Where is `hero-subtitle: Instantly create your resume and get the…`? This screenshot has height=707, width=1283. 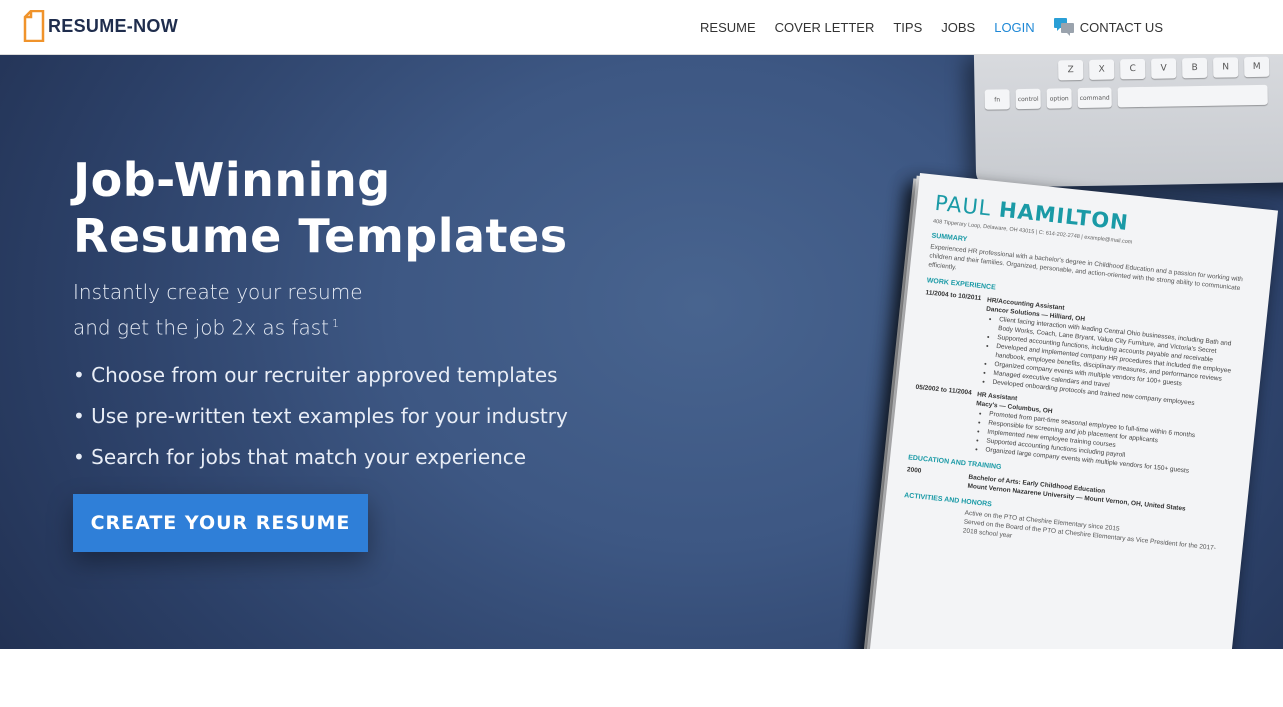 hero-subtitle: Instantly create your resume and get the… is located at coordinates (218, 310).